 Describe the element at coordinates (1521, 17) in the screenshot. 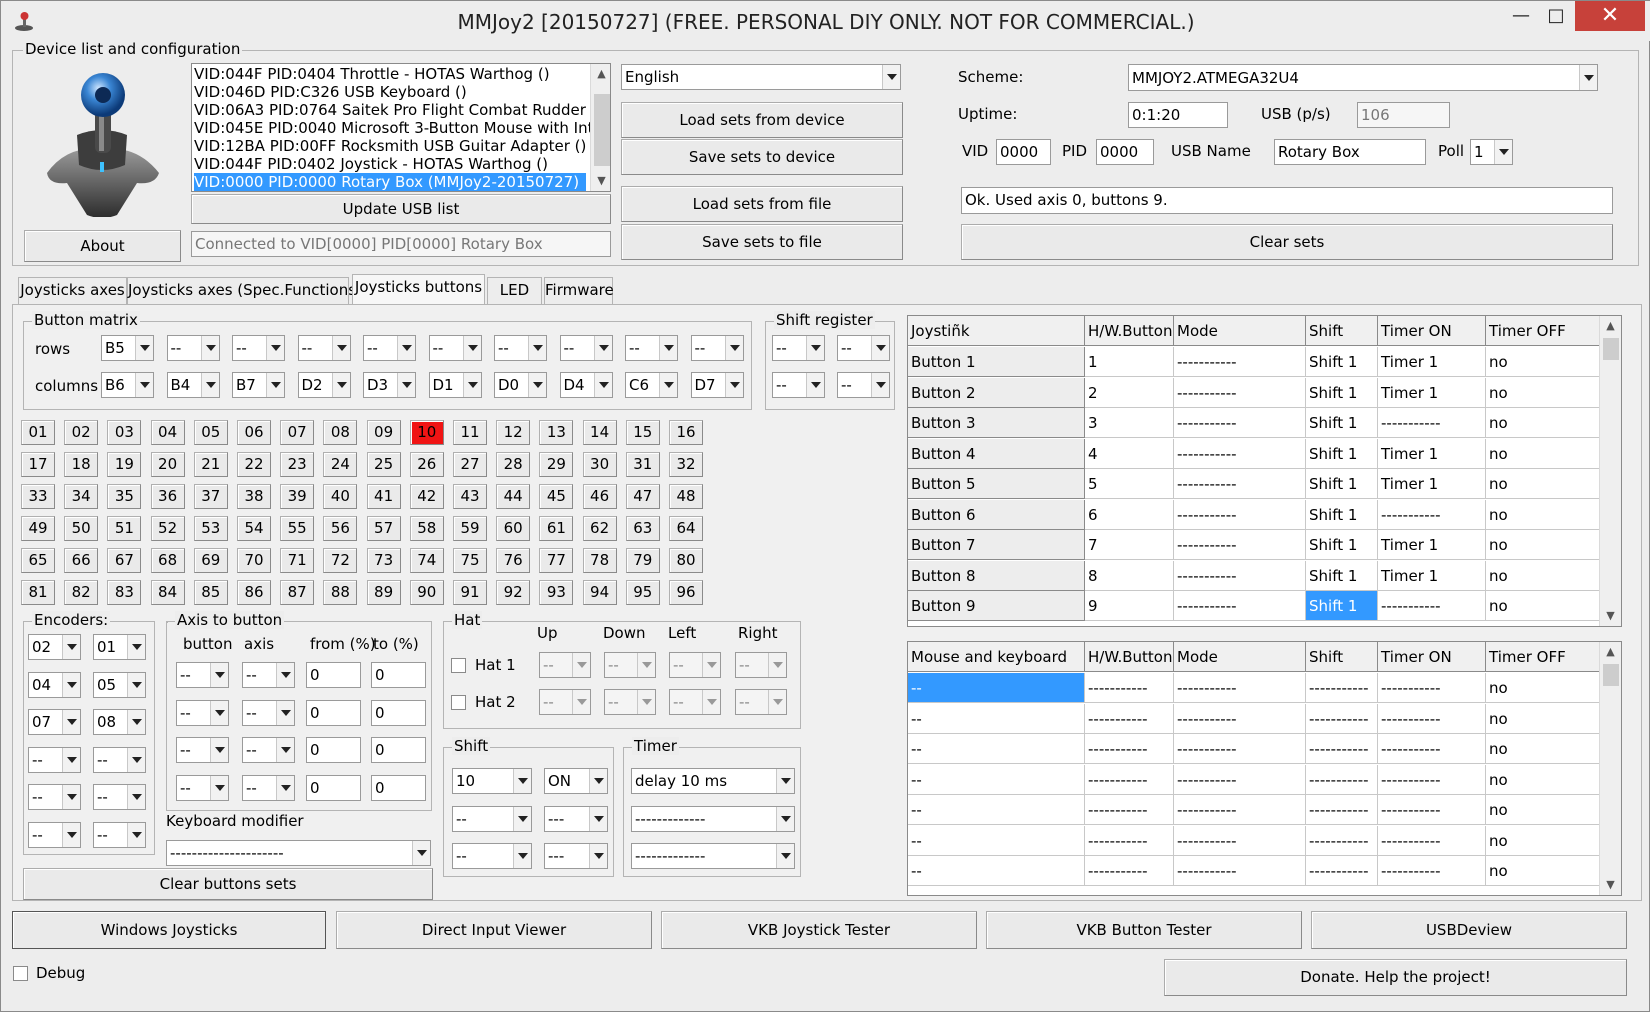

I see `minimize-icon: —` at that location.